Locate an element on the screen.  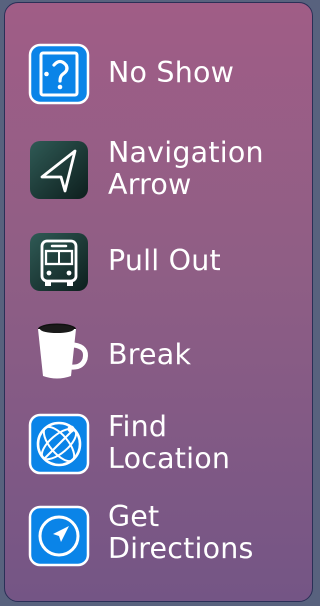
menu-item-label: Pull Out is located at coordinates (164, 260).